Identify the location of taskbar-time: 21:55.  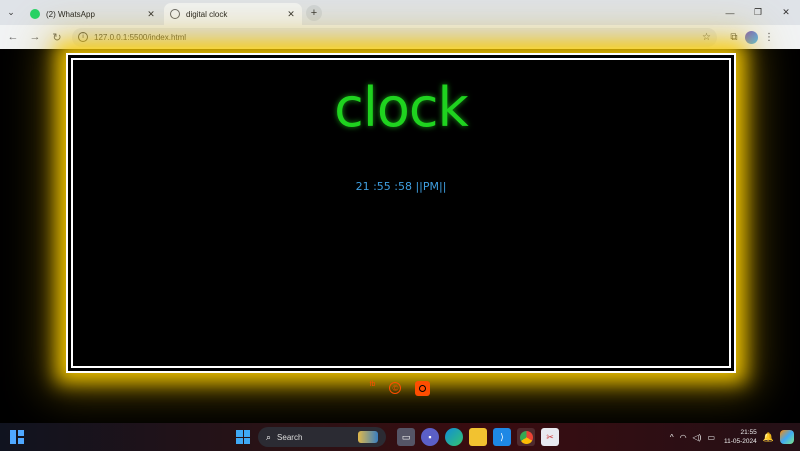
(748, 432).